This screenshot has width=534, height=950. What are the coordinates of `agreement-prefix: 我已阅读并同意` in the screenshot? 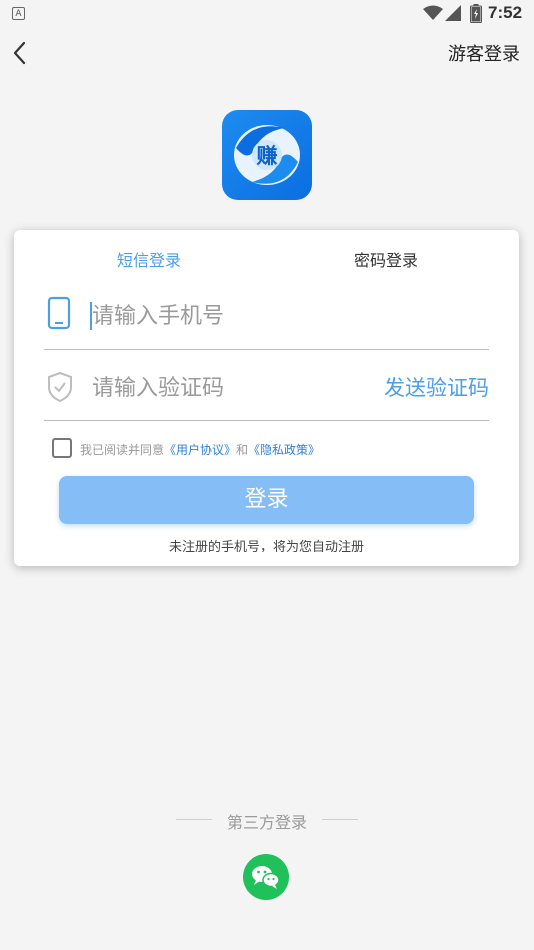 It's located at (122, 450).